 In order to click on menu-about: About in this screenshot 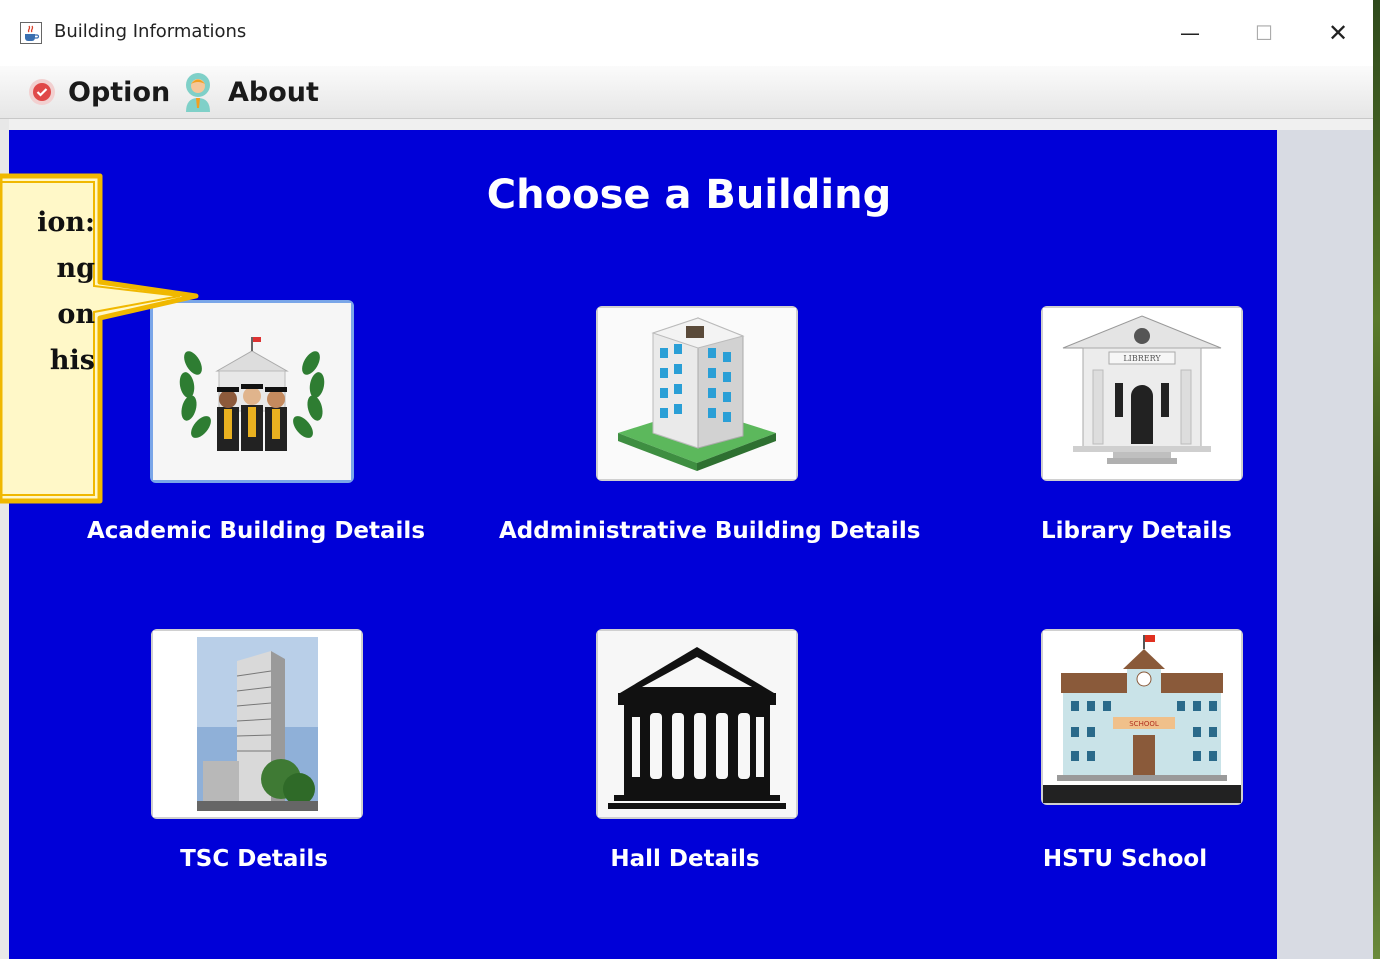, I will do `click(249, 92)`.